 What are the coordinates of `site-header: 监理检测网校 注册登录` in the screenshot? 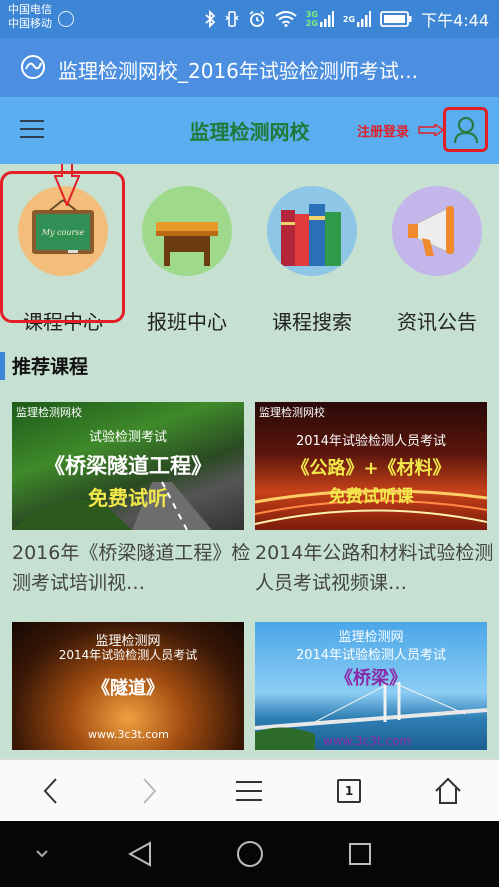 It's located at (249, 130).